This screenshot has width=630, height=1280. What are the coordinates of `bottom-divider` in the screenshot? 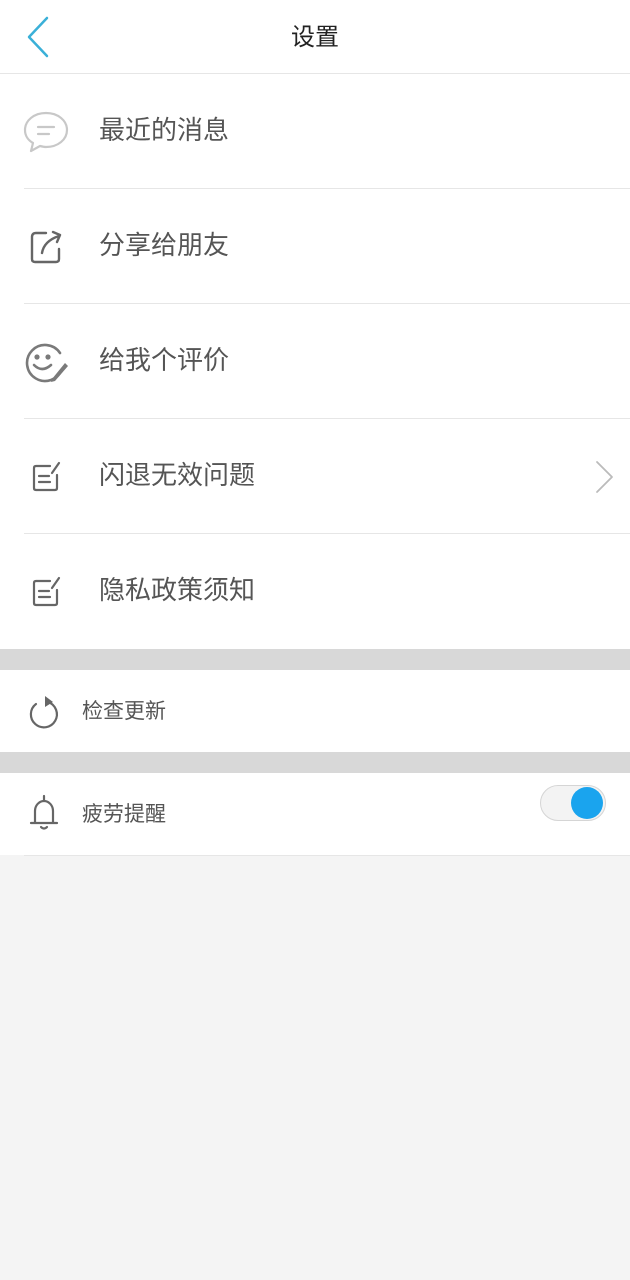 It's located at (327, 855).